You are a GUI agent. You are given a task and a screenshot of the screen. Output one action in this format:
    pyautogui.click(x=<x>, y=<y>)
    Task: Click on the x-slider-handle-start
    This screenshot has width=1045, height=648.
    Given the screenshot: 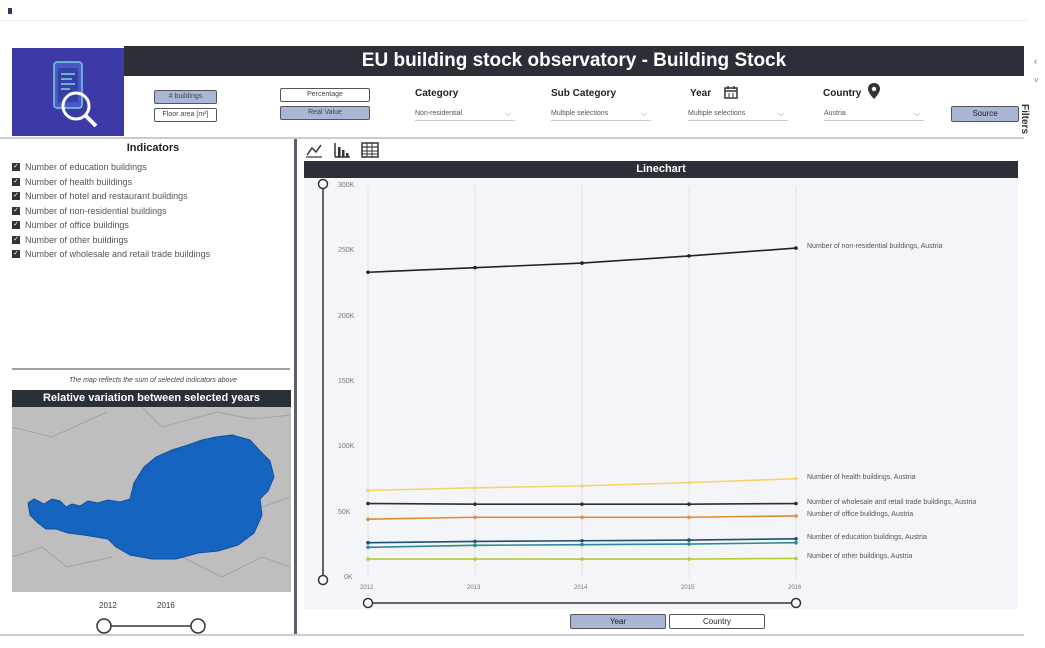 What is the action you would take?
    pyautogui.click(x=368, y=603)
    